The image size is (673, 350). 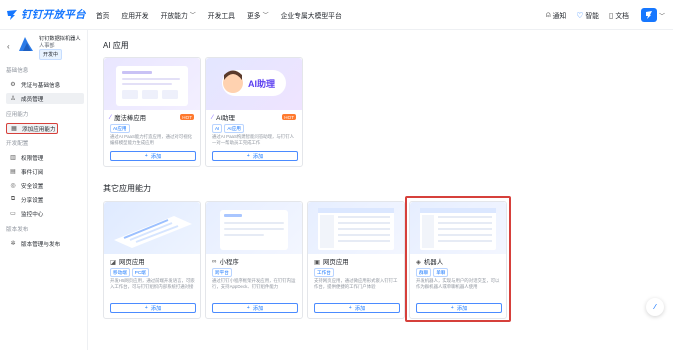 I want to click on card-tags: 工作台, so click(x=325, y=272).